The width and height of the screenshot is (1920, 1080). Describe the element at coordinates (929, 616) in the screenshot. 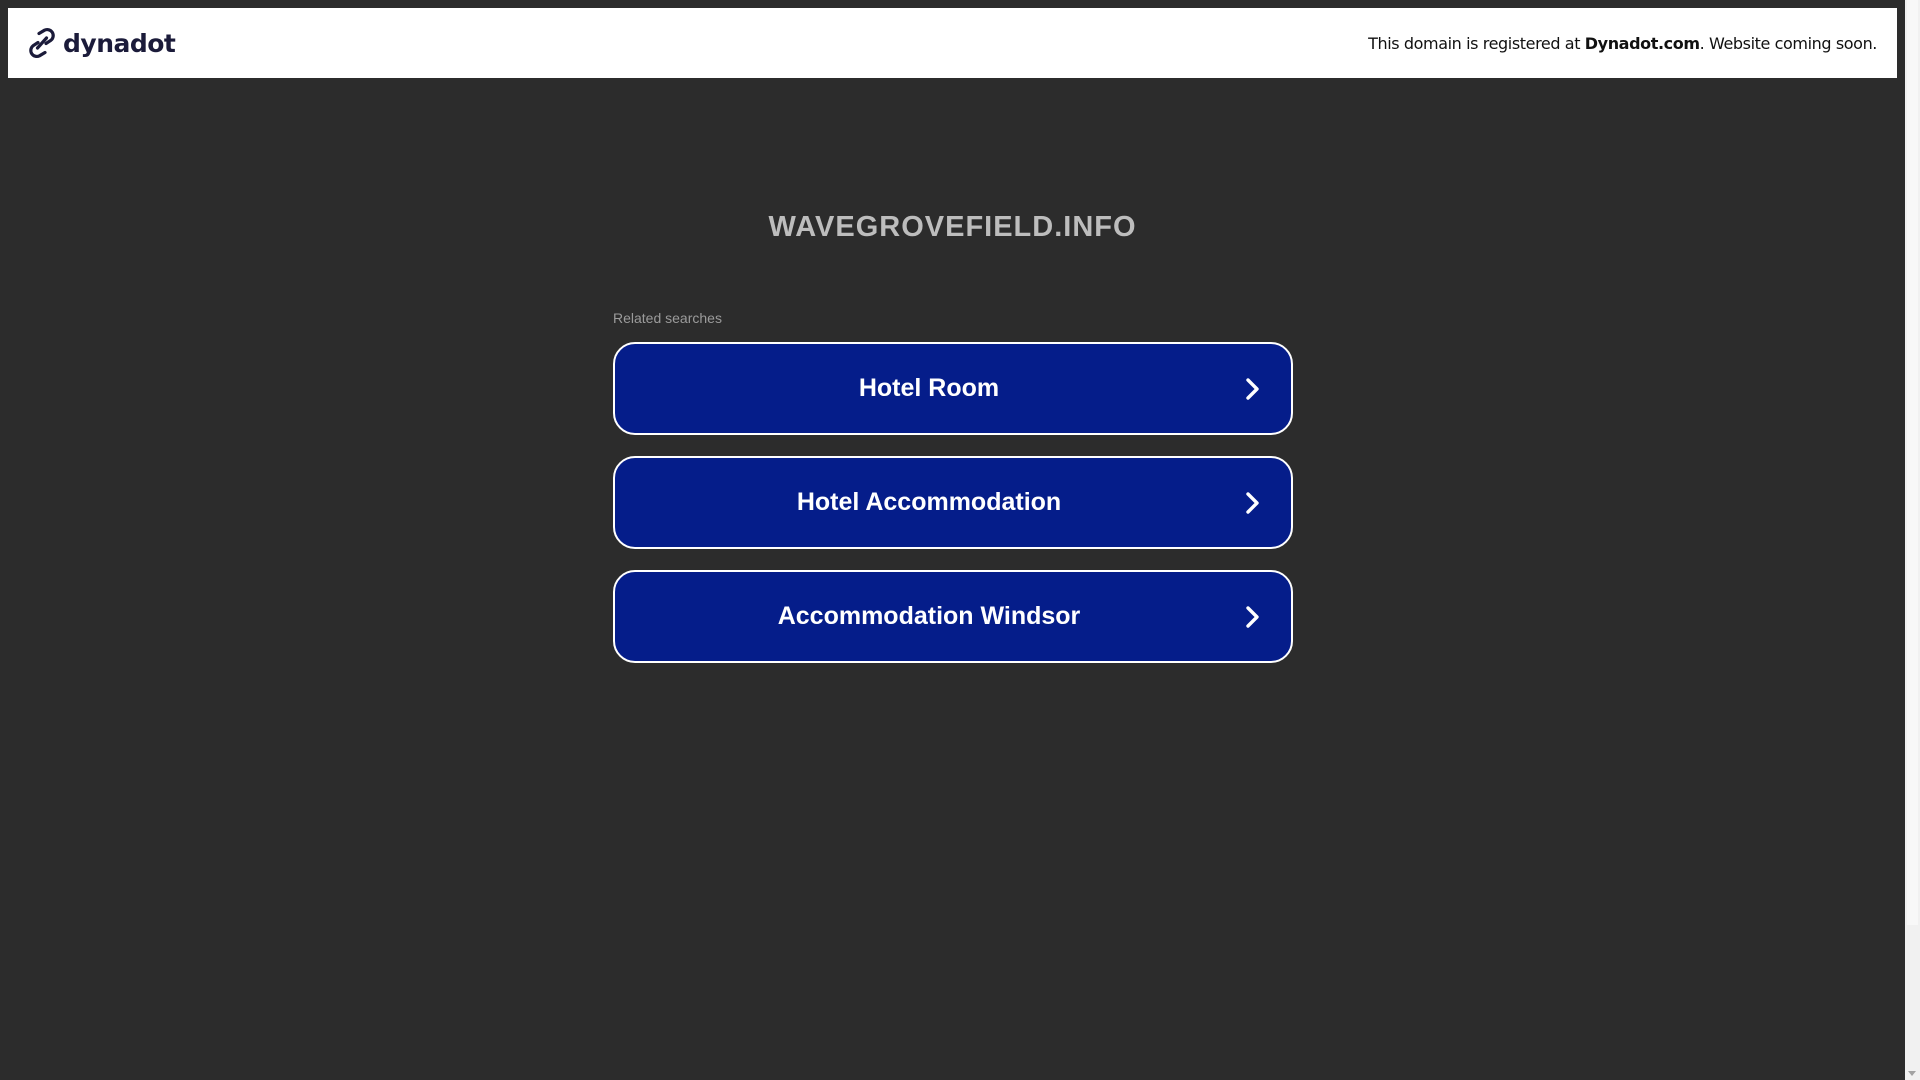

I see `search-result-label: Accommodation Windsor` at that location.